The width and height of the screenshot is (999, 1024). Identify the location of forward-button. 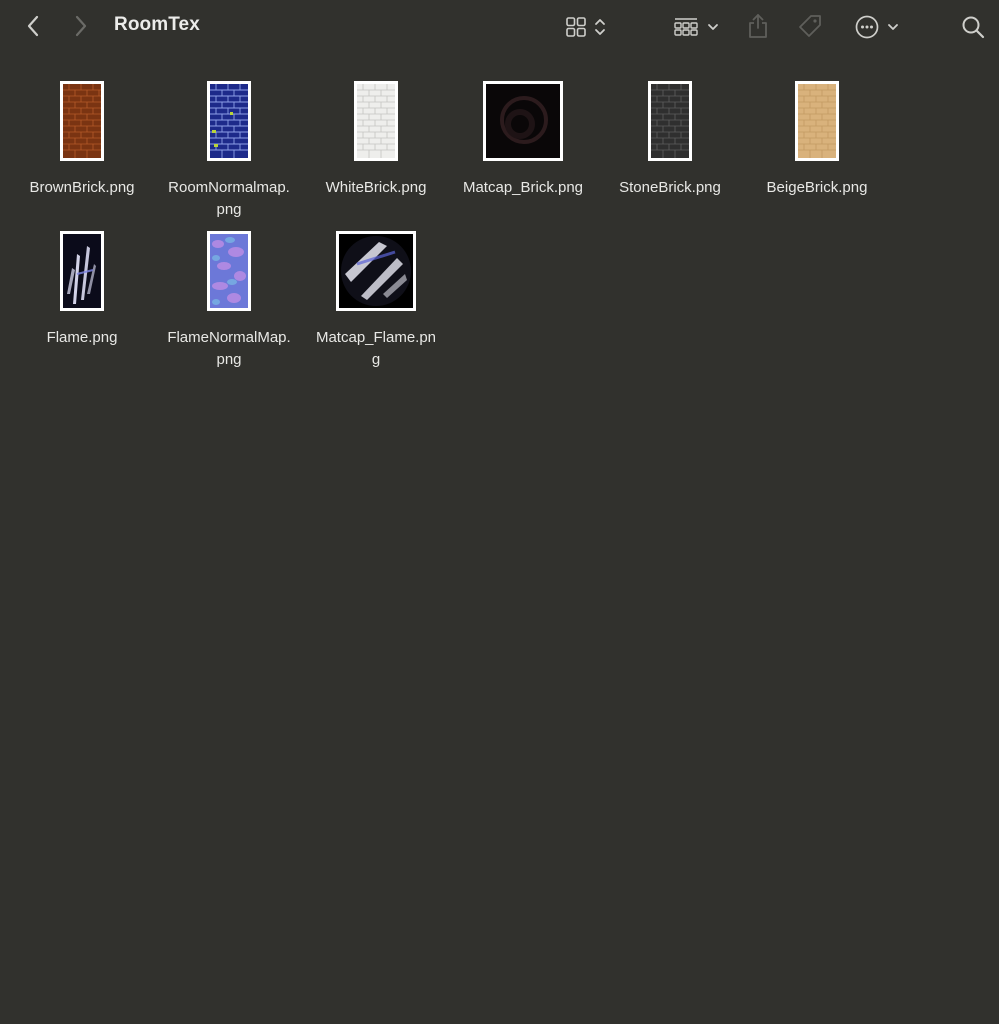
(81, 26).